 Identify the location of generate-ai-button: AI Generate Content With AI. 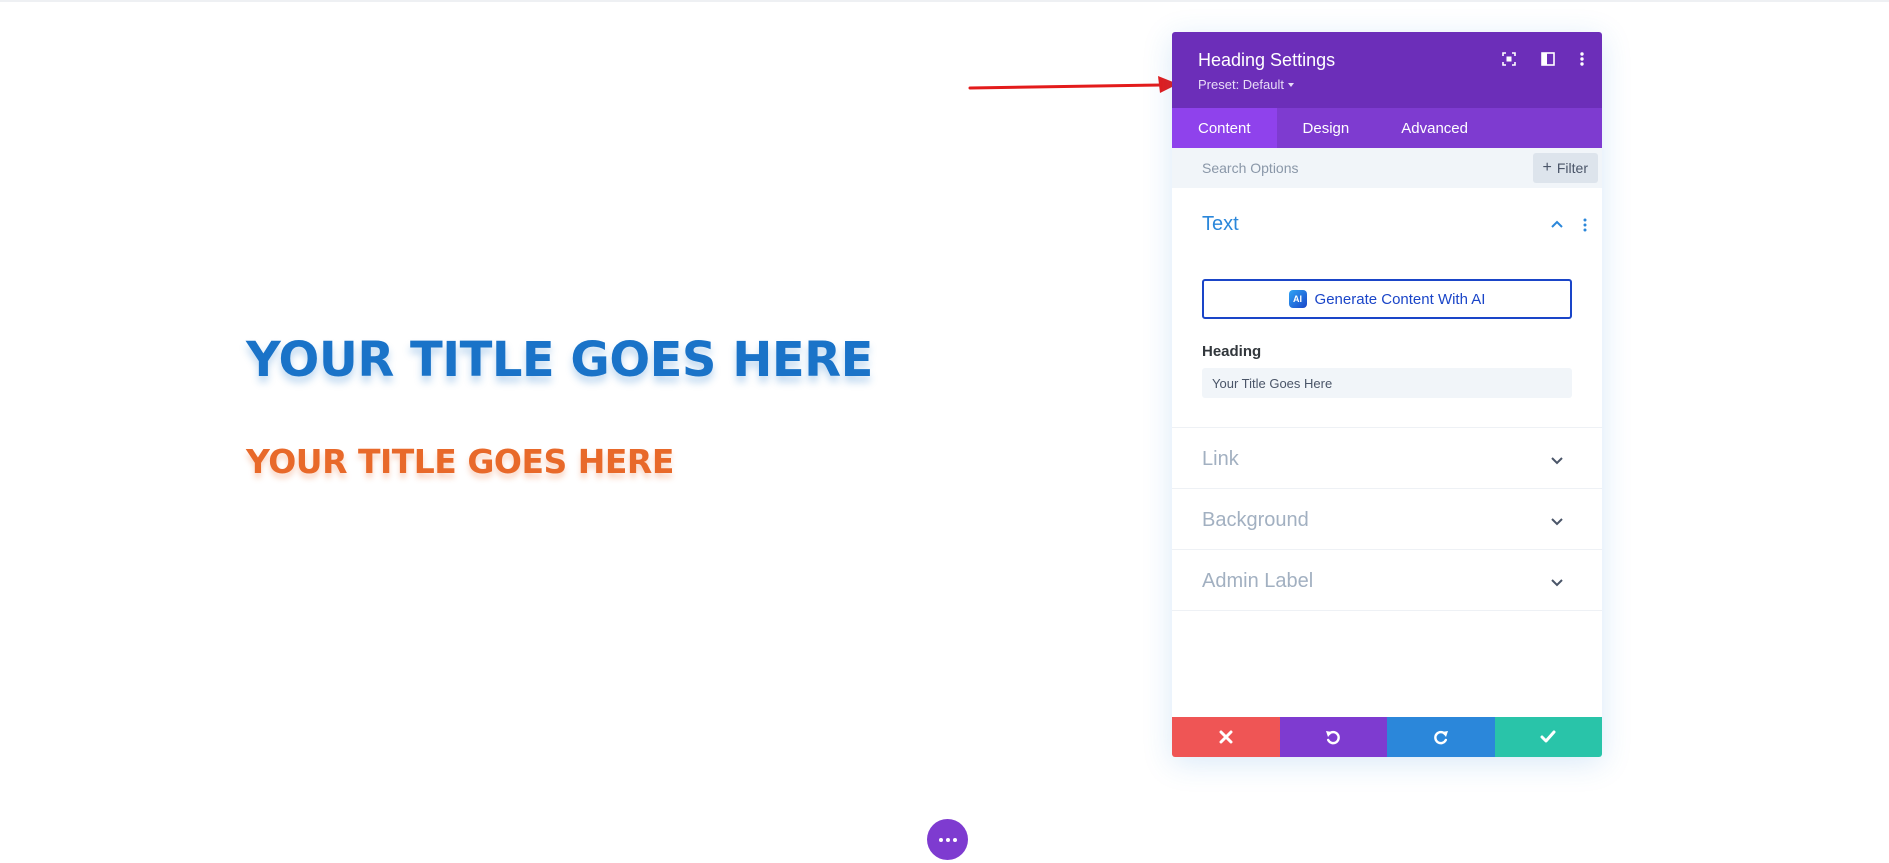
(1387, 299).